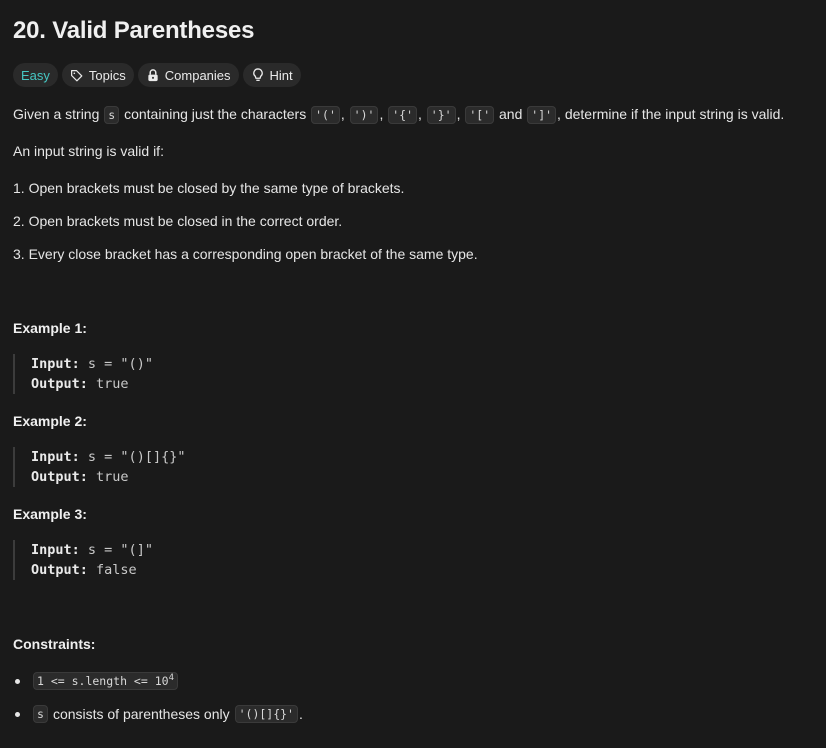 The height and width of the screenshot is (748, 826). I want to click on input-value: s = "()[]{}", so click(136, 457).